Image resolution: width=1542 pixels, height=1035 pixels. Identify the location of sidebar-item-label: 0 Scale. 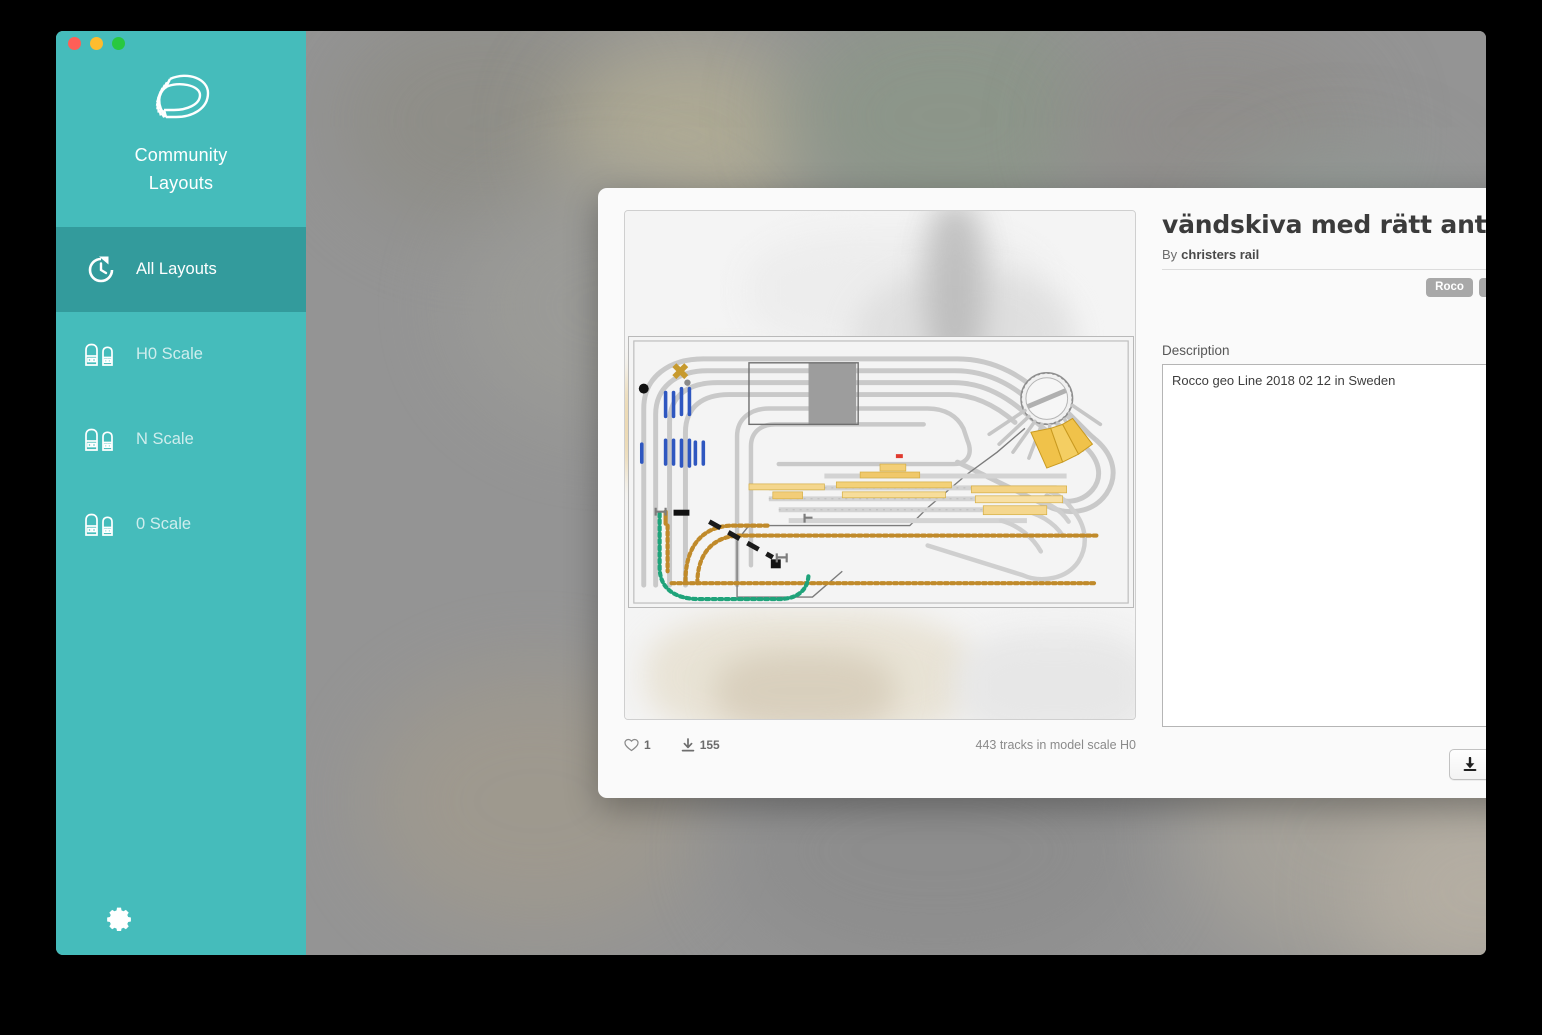
(164, 524).